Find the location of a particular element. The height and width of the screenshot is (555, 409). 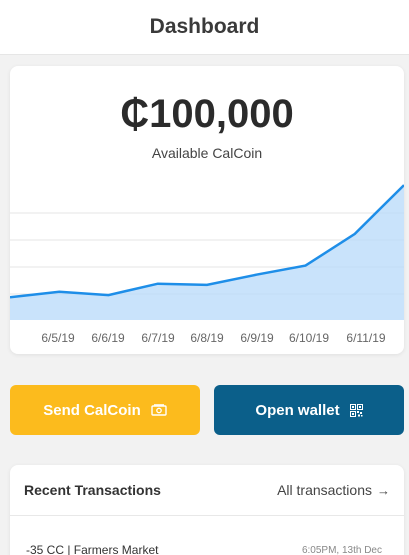

app-header: Dashboard is located at coordinates (204, 27).